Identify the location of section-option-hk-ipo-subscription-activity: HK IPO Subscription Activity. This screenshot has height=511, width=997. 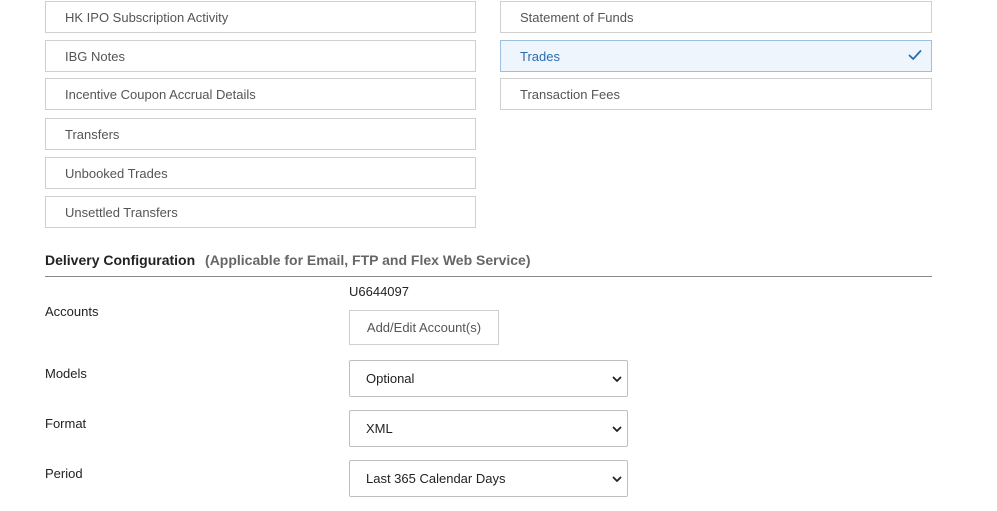
(260, 17).